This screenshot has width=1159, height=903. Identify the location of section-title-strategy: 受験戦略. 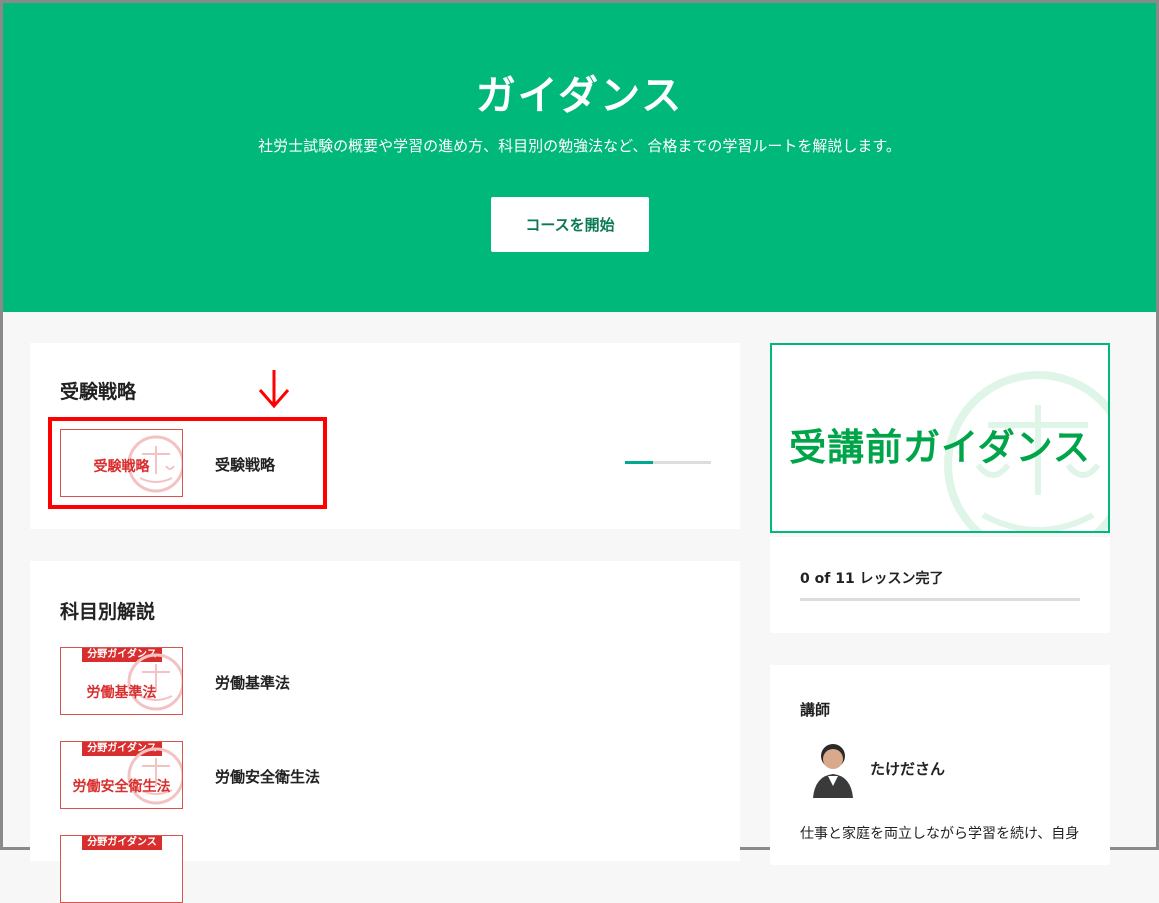
(98, 392).